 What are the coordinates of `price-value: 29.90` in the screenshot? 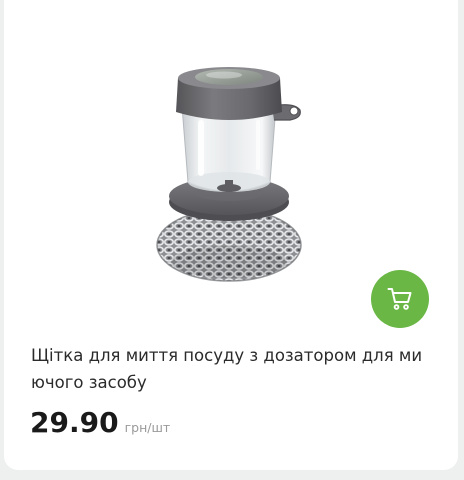 It's located at (74, 422).